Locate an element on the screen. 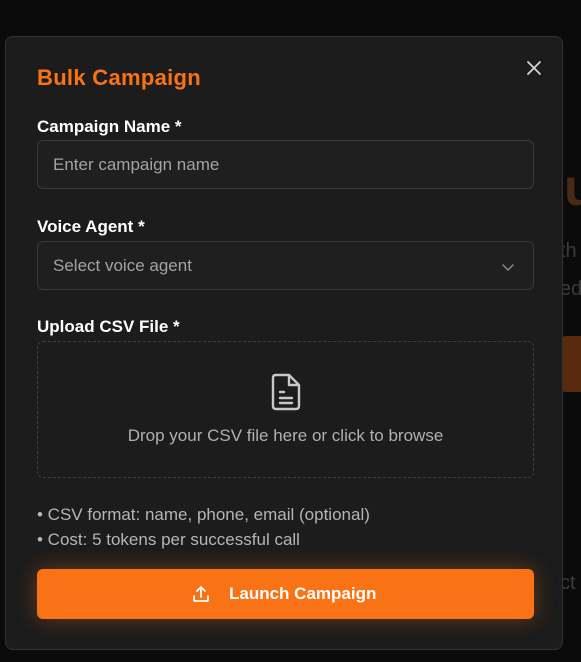  modal-title: Bulk Campaign is located at coordinates (119, 77).